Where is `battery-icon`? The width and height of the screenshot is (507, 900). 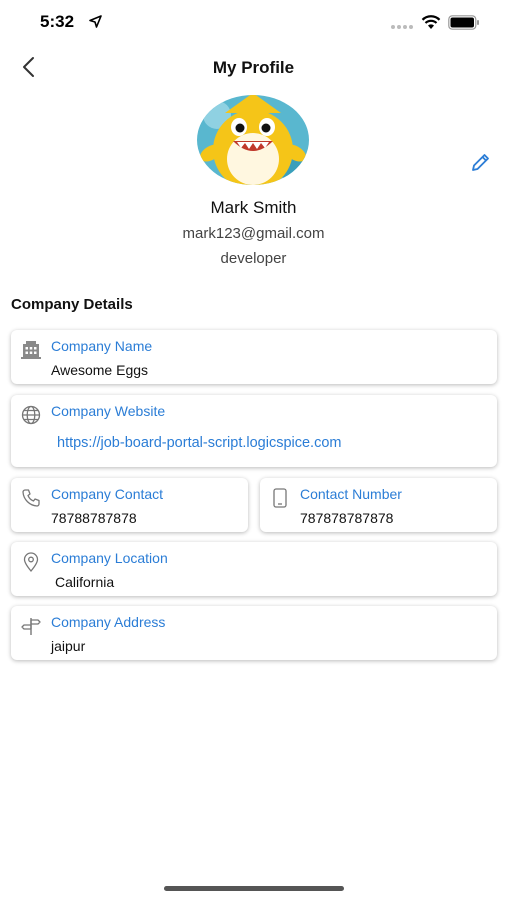
battery-icon is located at coordinates (463, 22).